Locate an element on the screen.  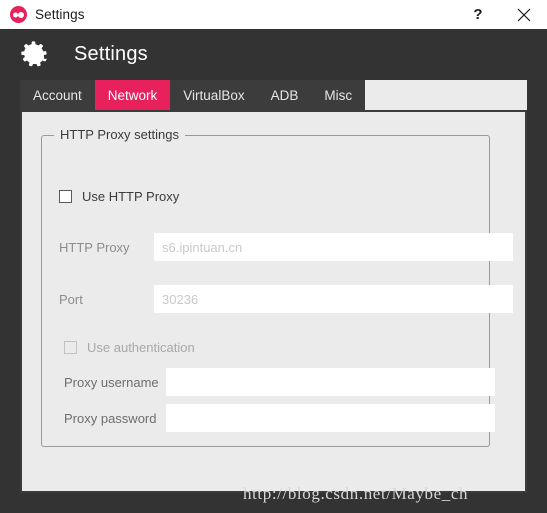
http-proxy-row: HTTP Proxy is located at coordinates (286, 247).